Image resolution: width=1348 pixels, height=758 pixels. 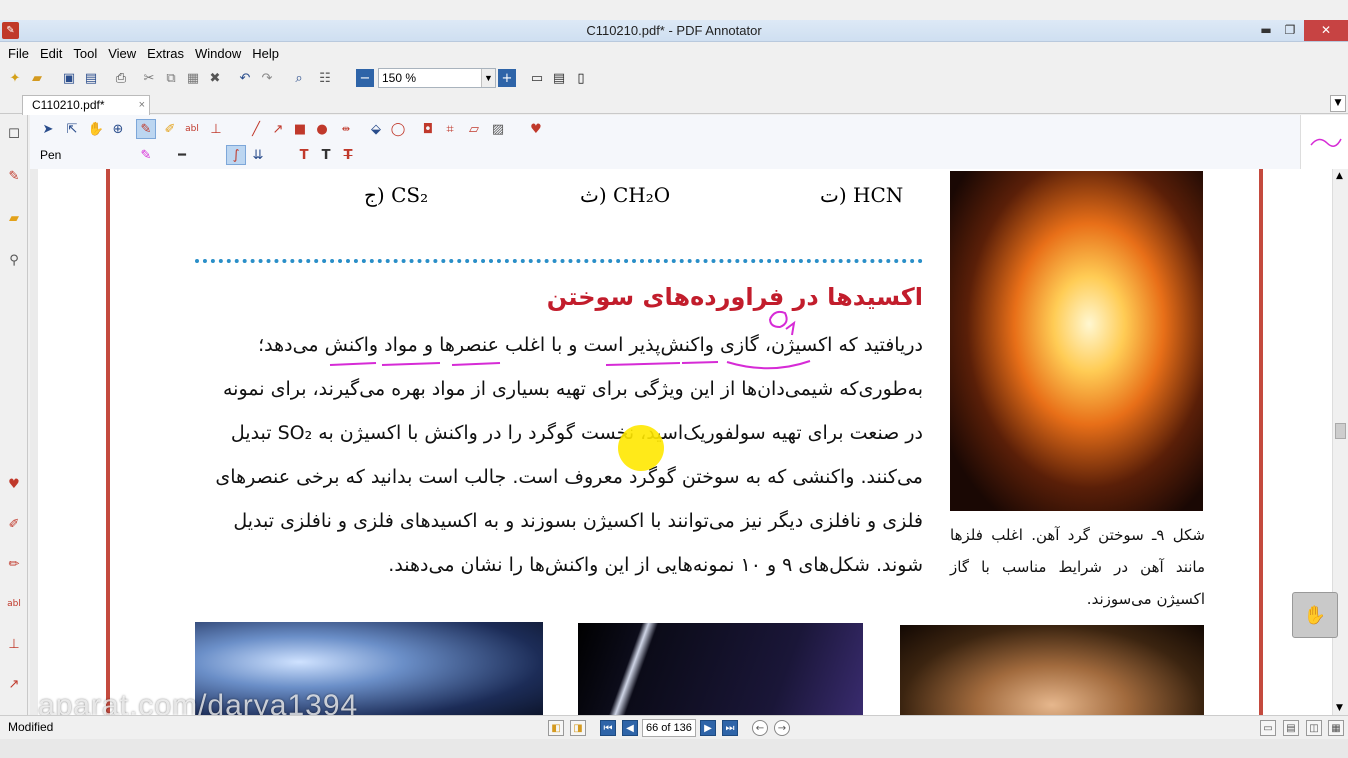 I want to click on pen-color-icon: ✎, so click(x=146, y=155).